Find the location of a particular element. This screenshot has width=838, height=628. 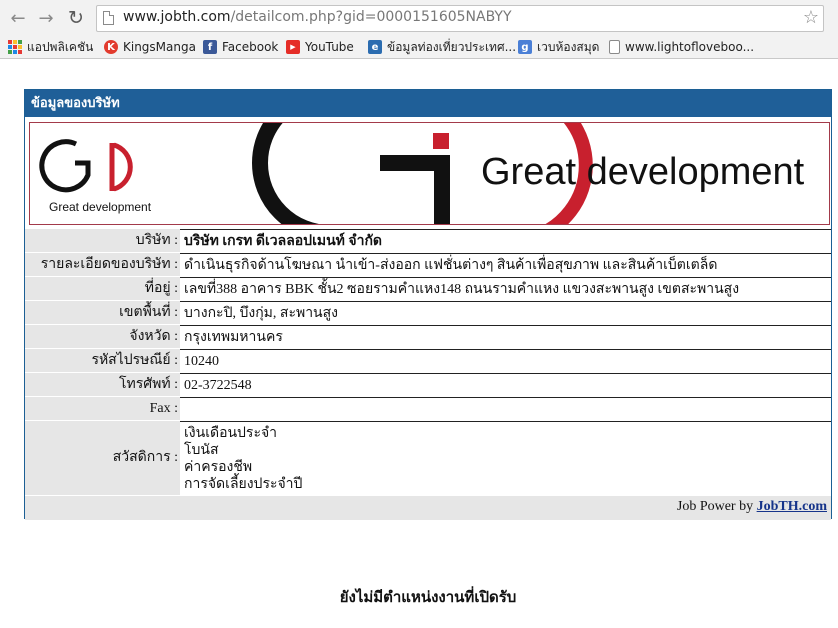

google-icon: g is located at coordinates (525, 47).